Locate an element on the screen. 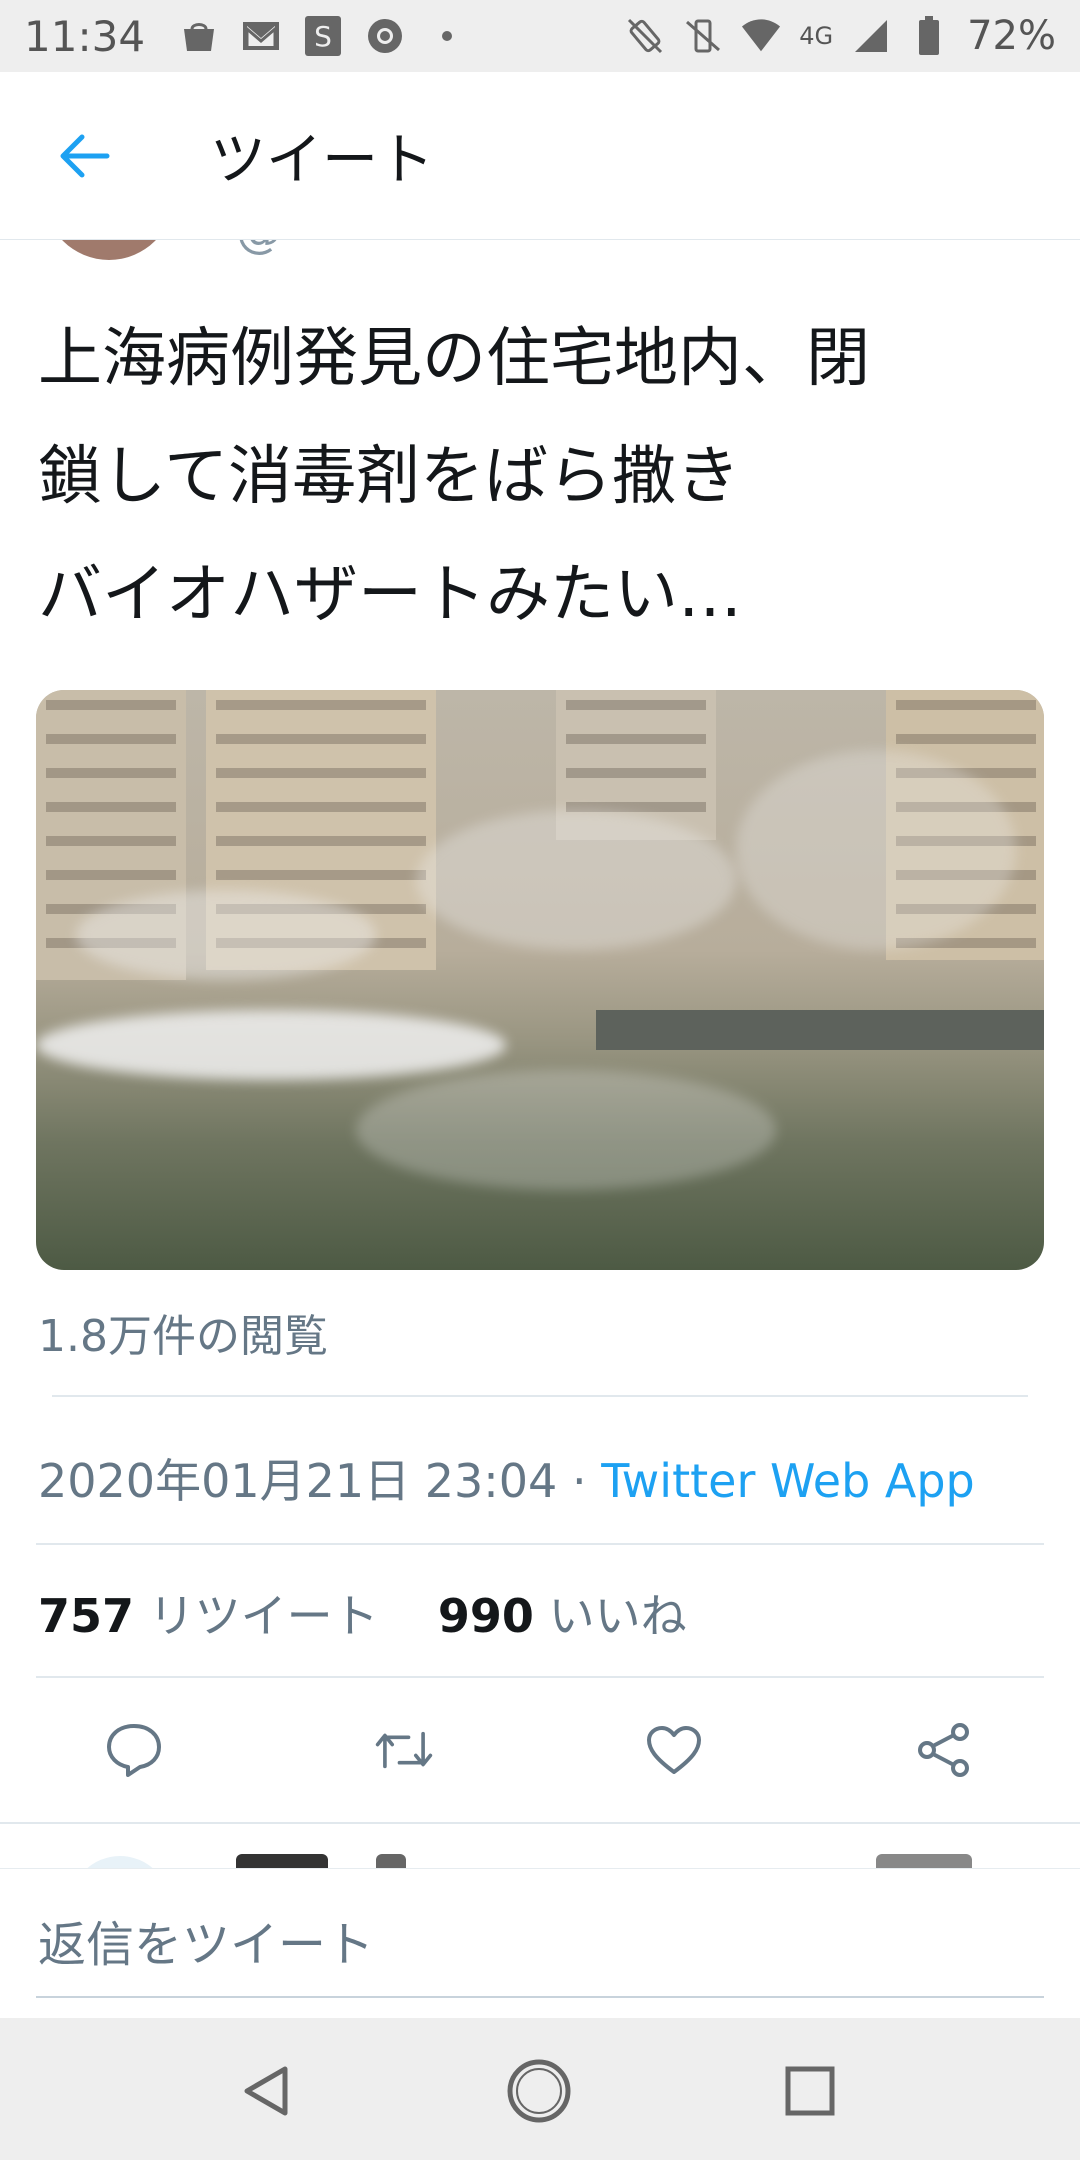  tweet-timestamp: 2020年01月21日 23:04 · is located at coordinates (320, 1481).